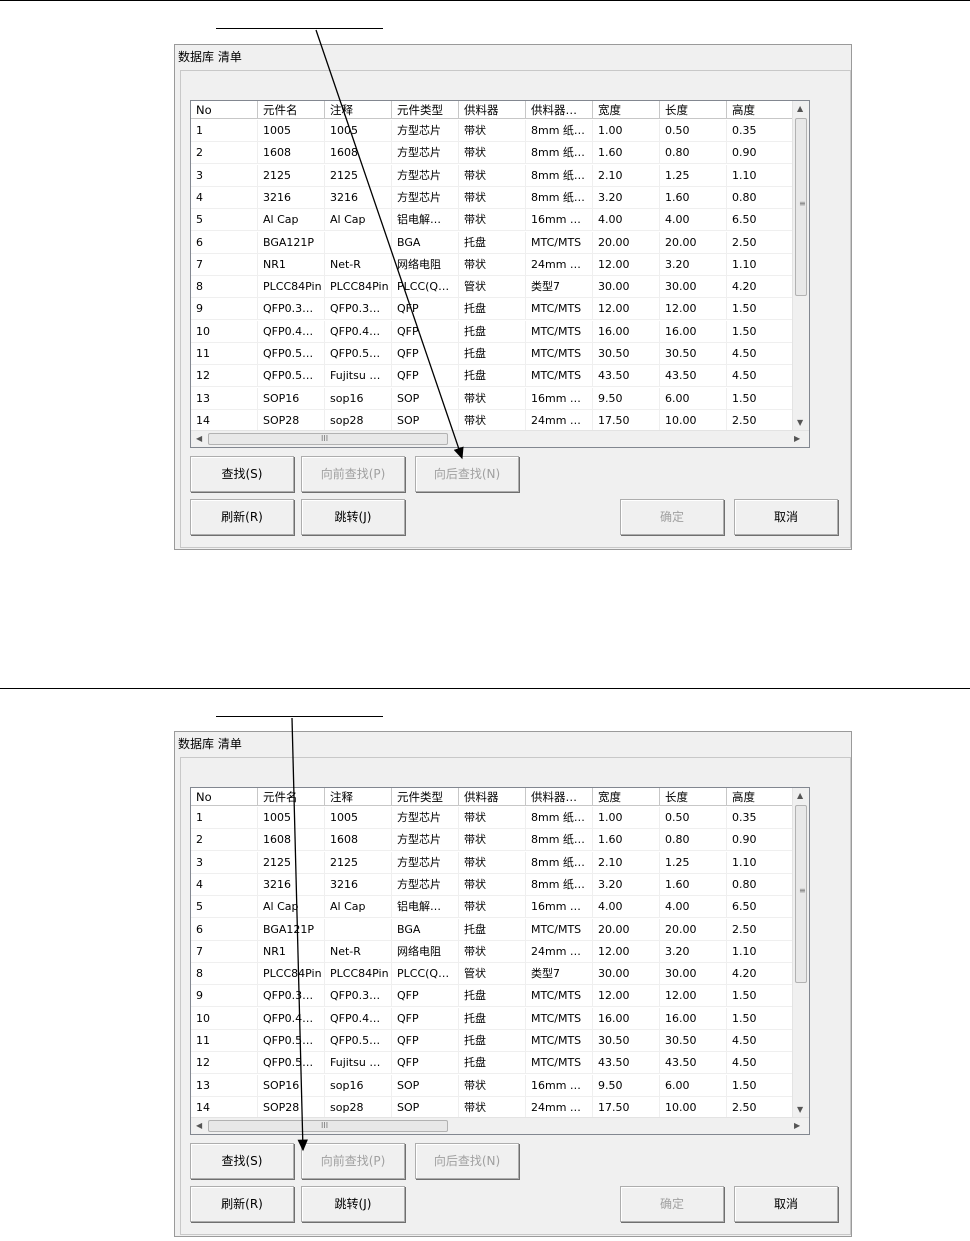 This screenshot has width=970, height=1241. I want to click on annotation-arrow-to-find-next, so click(389, 244).